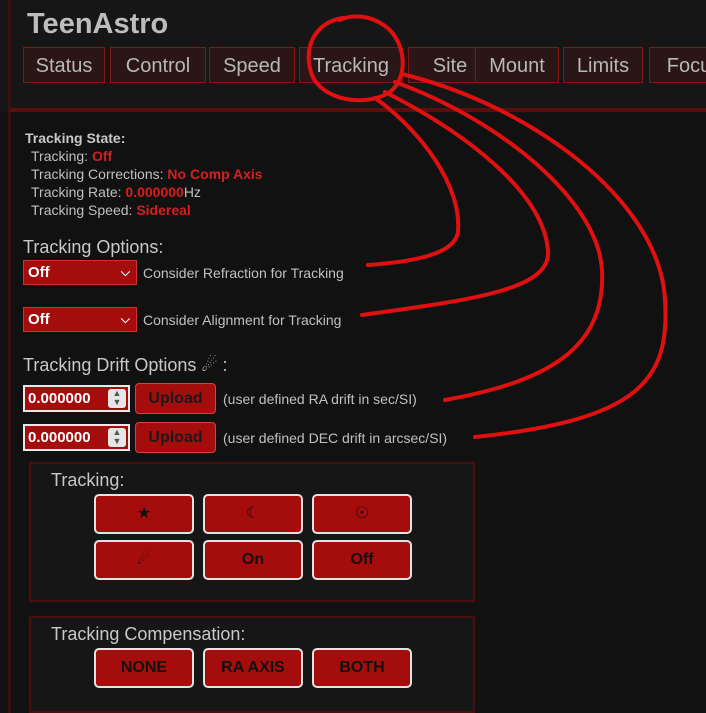 Image resolution: width=706 pixels, height=713 pixels. Describe the element at coordinates (80, 272) in the screenshot. I see `refraction-select: Off ⌵` at that location.